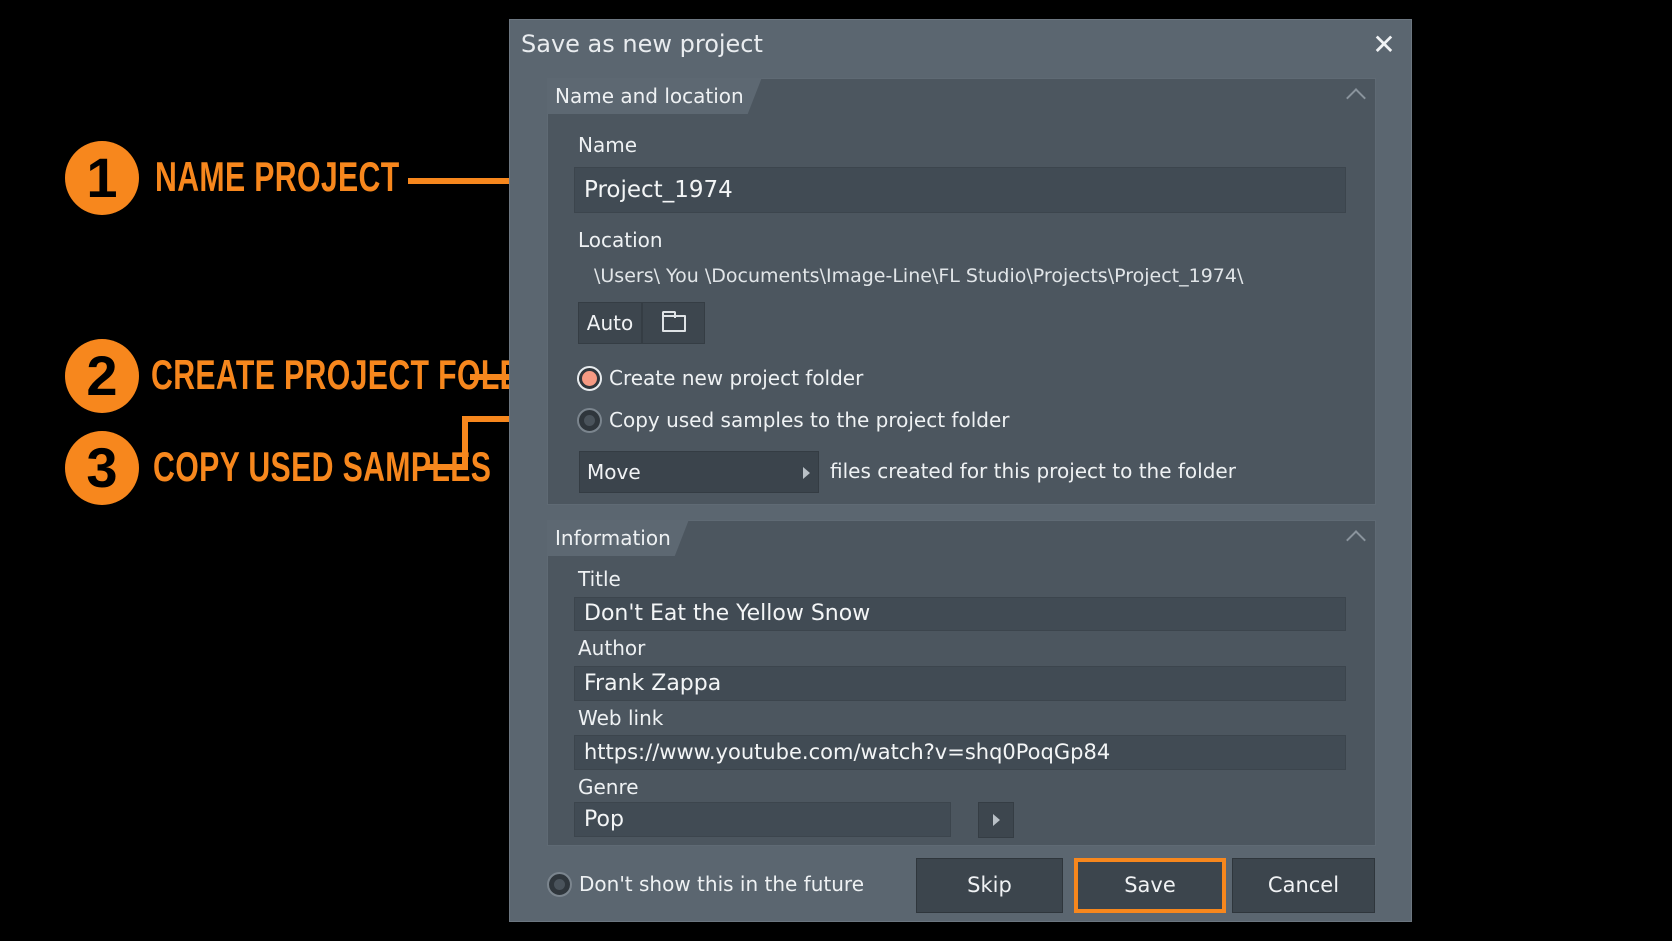 The image size is (1672, 941). I want to click on close-icon: ✕, so click(1384, 45).